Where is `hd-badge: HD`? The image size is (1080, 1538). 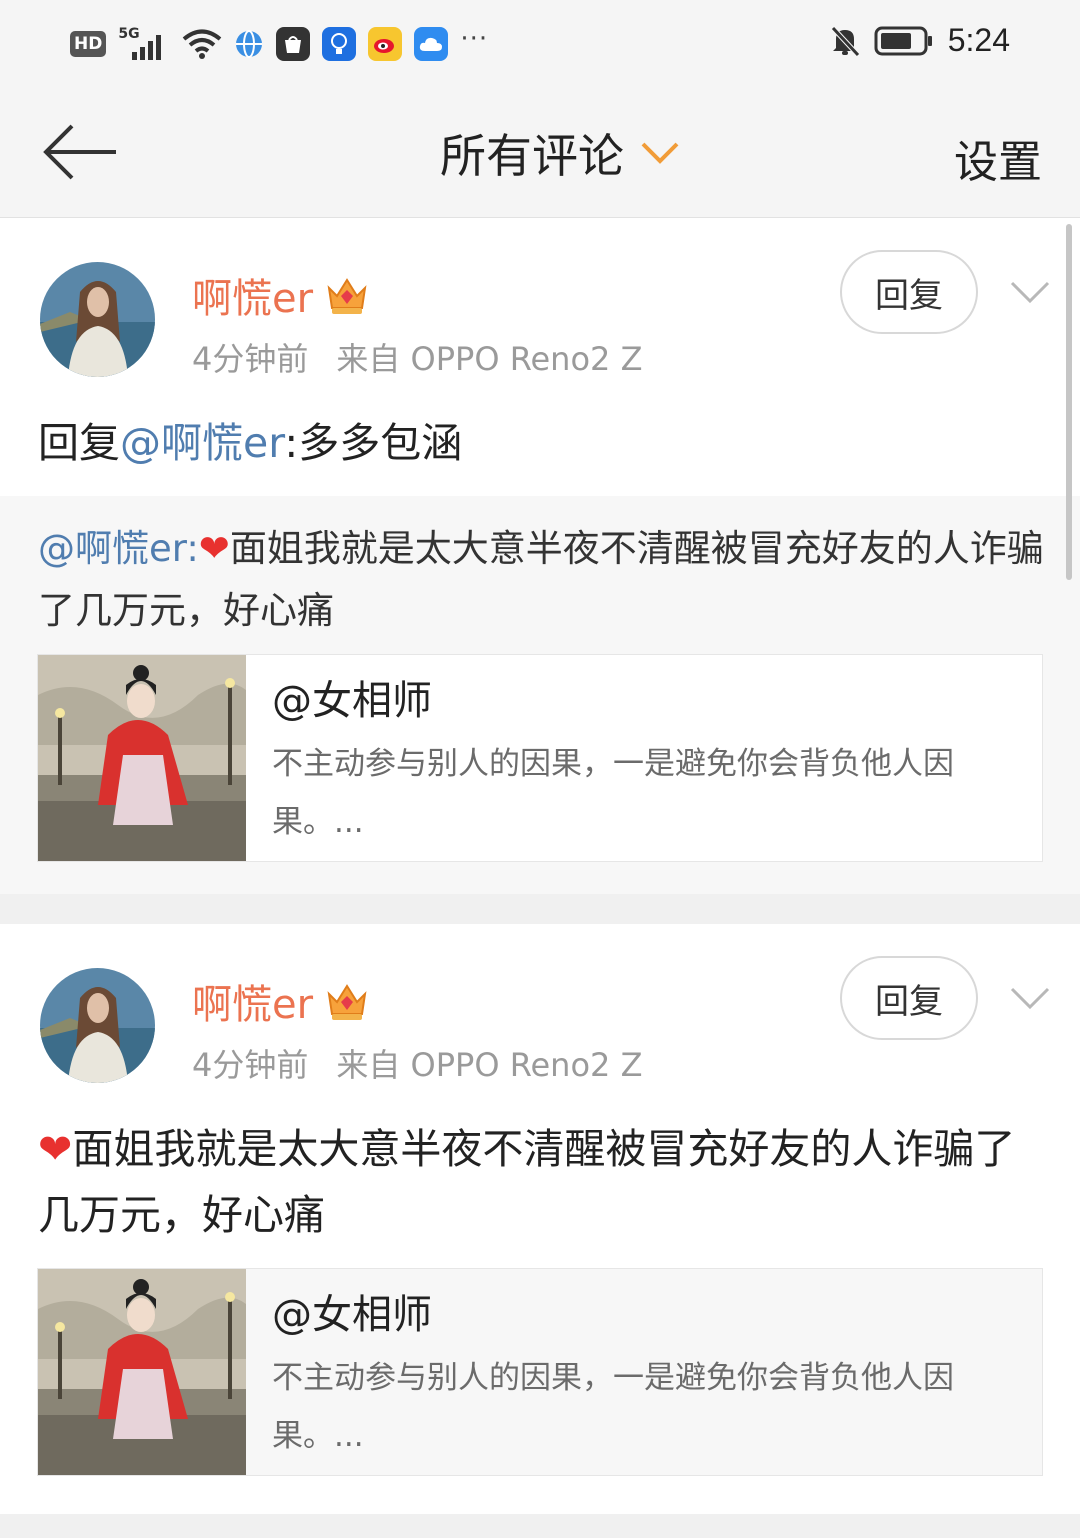
hd-badge: HD is located at coordinates (88, 44).